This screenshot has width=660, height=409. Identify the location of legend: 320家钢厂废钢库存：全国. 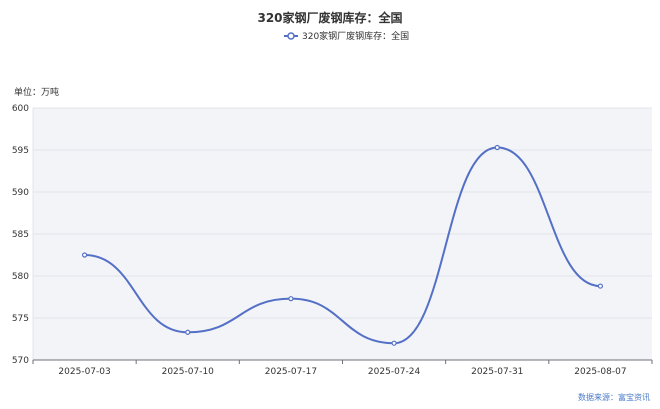
(346, 36).